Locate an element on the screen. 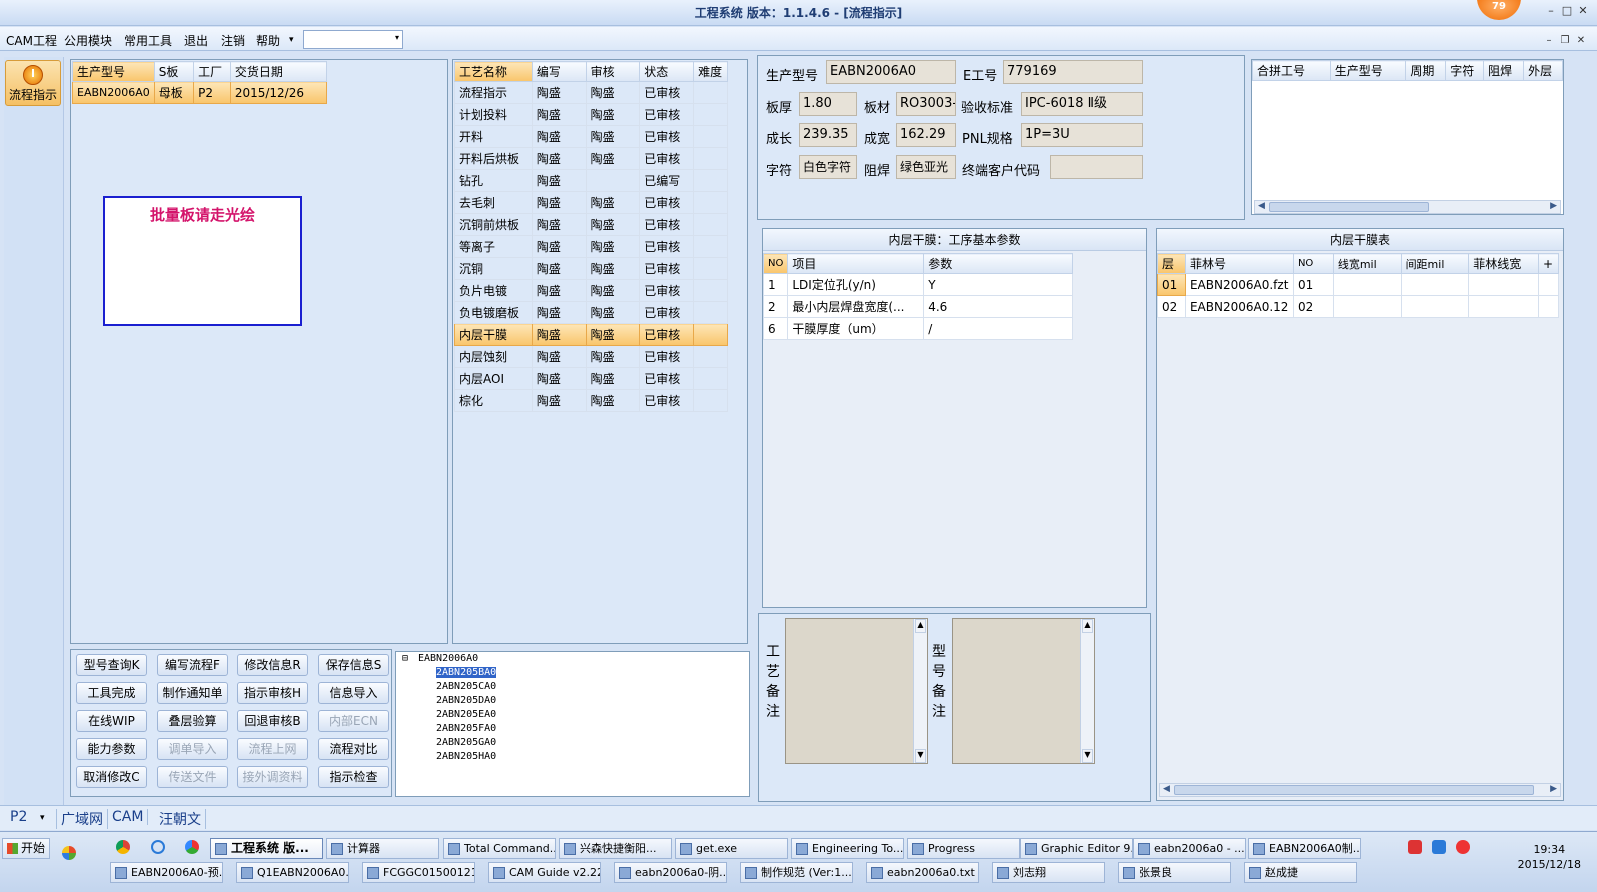 The width and height of the screenshot is (1597, 892). revert-review-button: 回退审核B is located at coordinates (272, 721).